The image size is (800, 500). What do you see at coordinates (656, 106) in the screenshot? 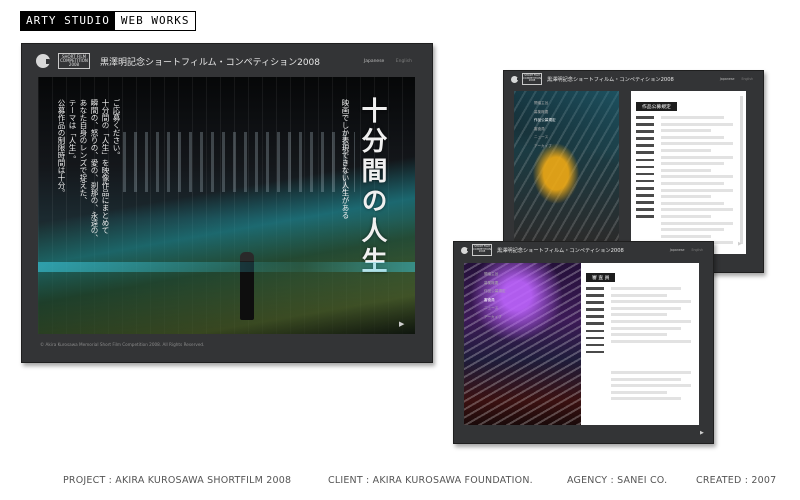
I see `content-title: 作品公募規定` at bounding box center [656, 106].